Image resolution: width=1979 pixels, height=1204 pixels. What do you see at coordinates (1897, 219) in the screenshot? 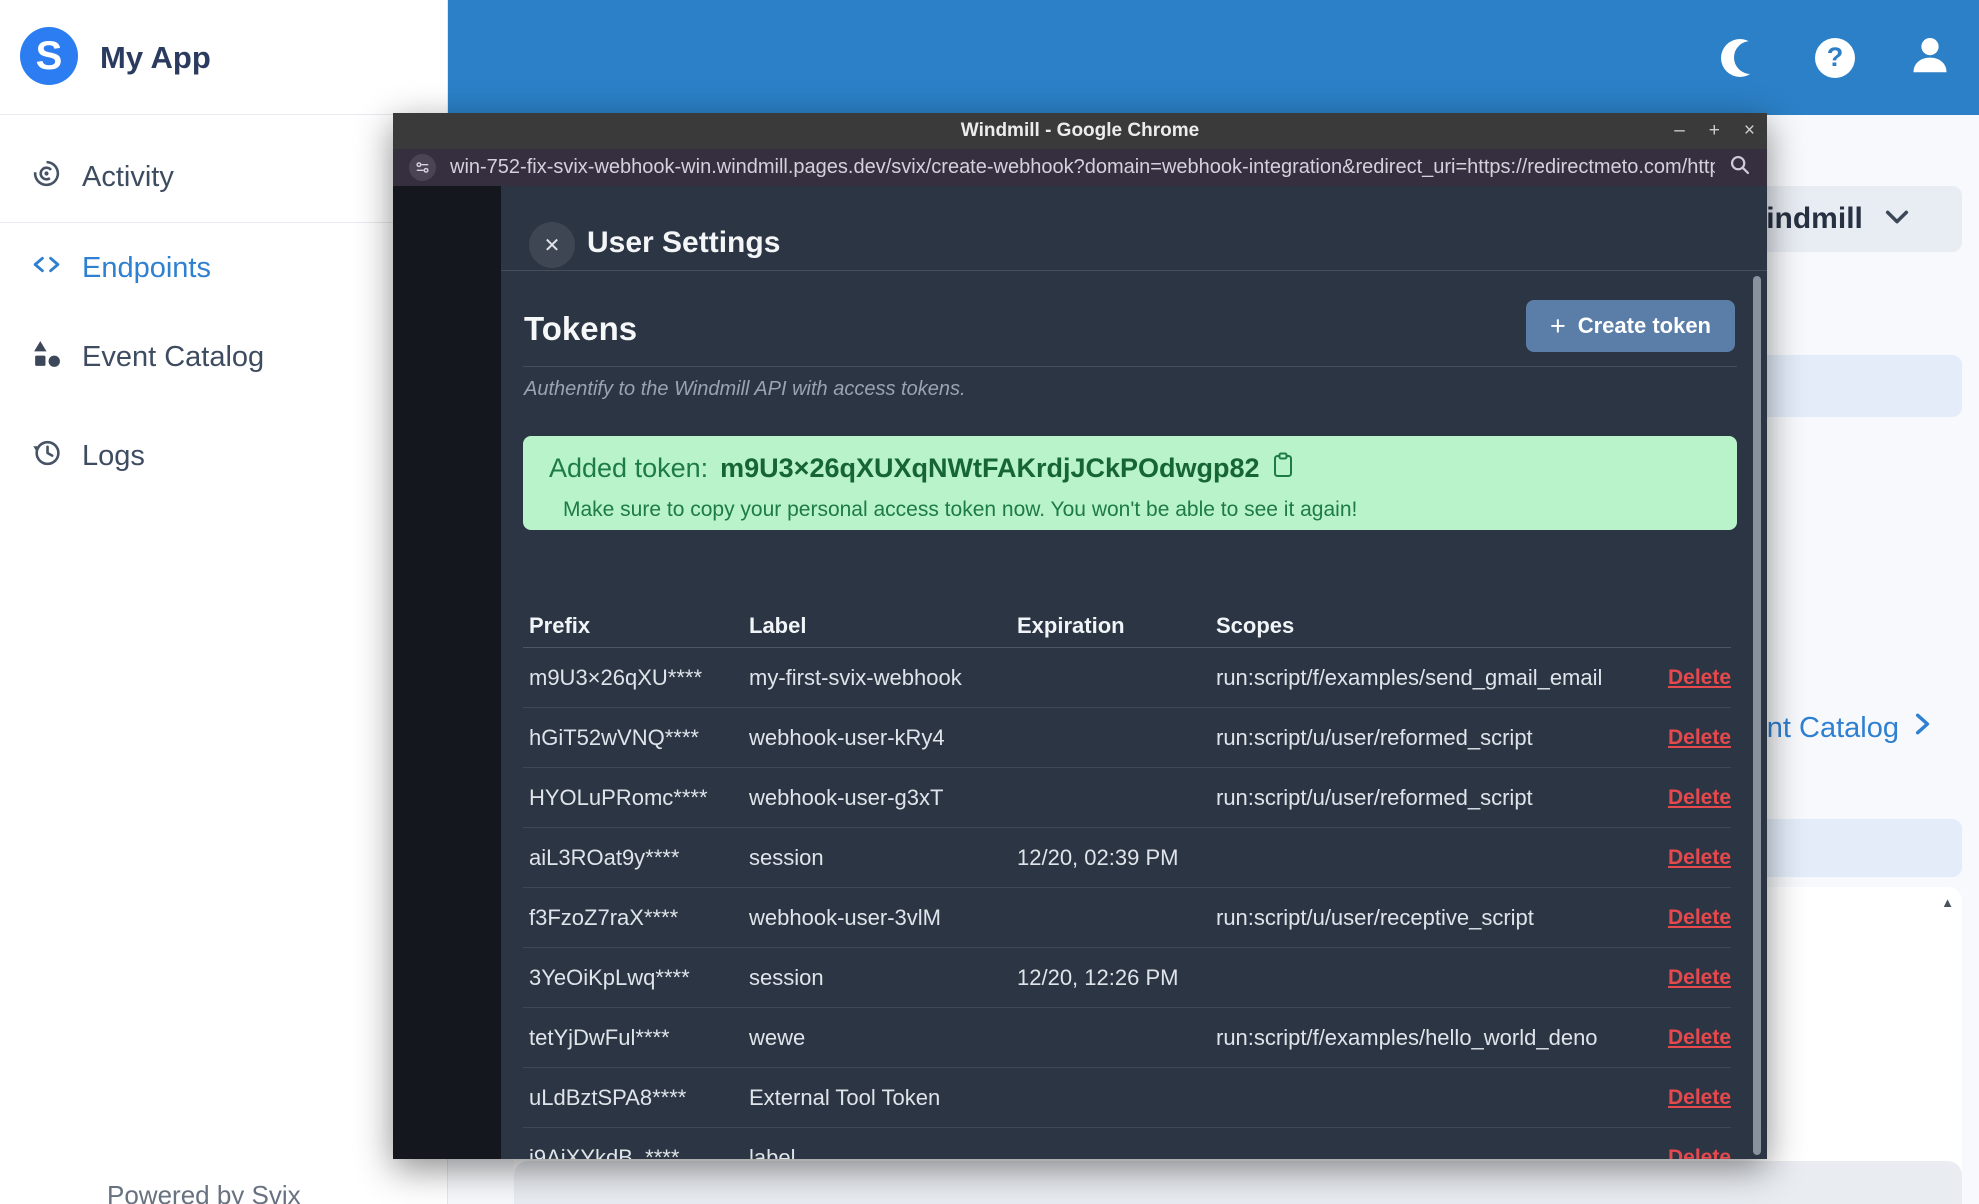
I see `chevron-down-icon` at bounding box center [1897, 219].